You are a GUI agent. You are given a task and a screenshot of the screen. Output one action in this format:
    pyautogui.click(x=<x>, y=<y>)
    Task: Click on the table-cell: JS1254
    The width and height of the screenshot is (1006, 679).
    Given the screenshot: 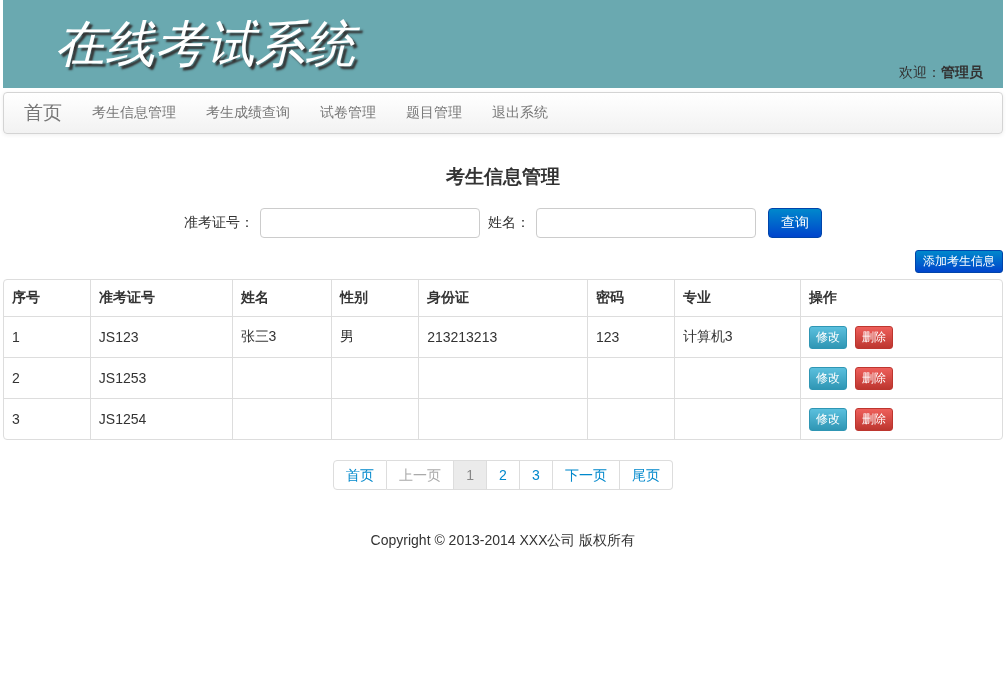 What is the action you would take?
    pyautogui.click(x=122, y=419)
    